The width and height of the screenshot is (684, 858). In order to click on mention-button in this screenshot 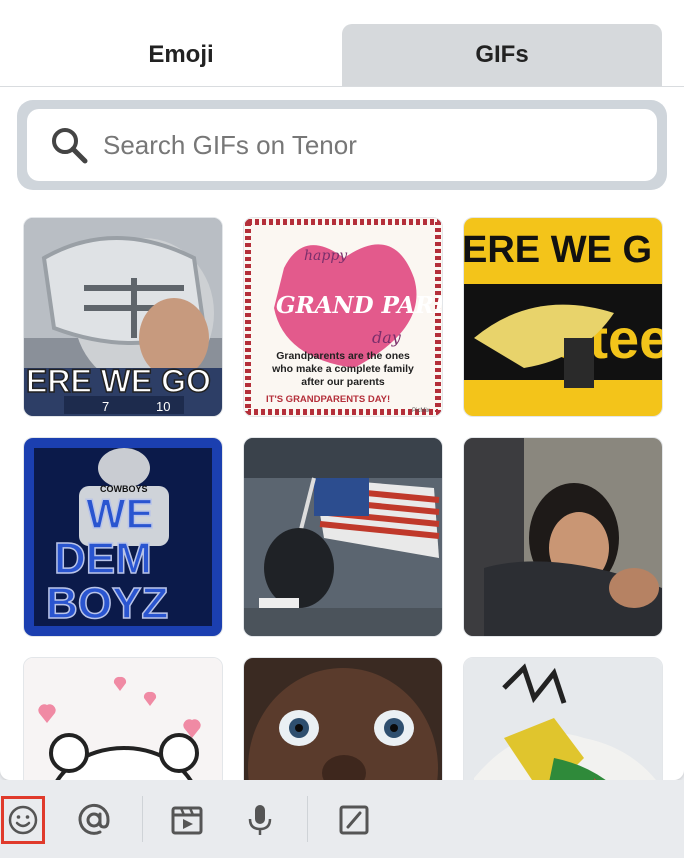, I will do `click(94, 820)`.